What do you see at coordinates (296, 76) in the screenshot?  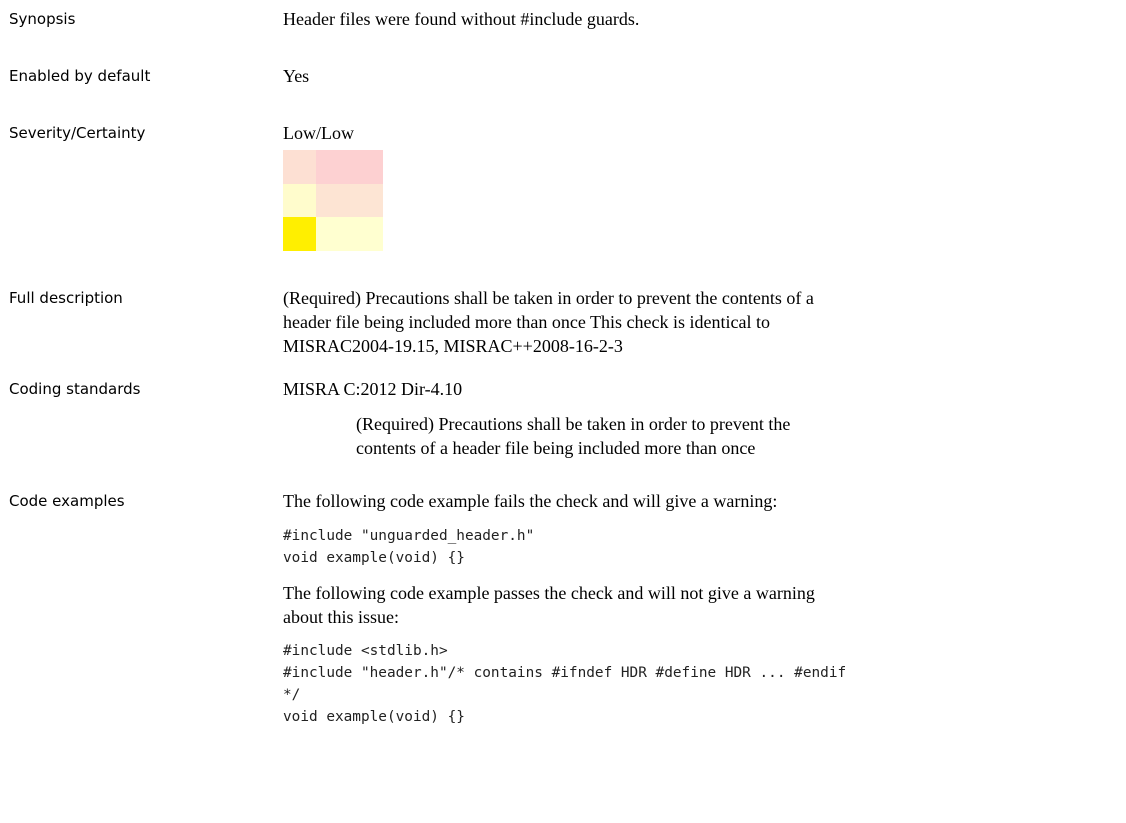 I see `enabled-value: Yes` at bounding box center [296, 76].